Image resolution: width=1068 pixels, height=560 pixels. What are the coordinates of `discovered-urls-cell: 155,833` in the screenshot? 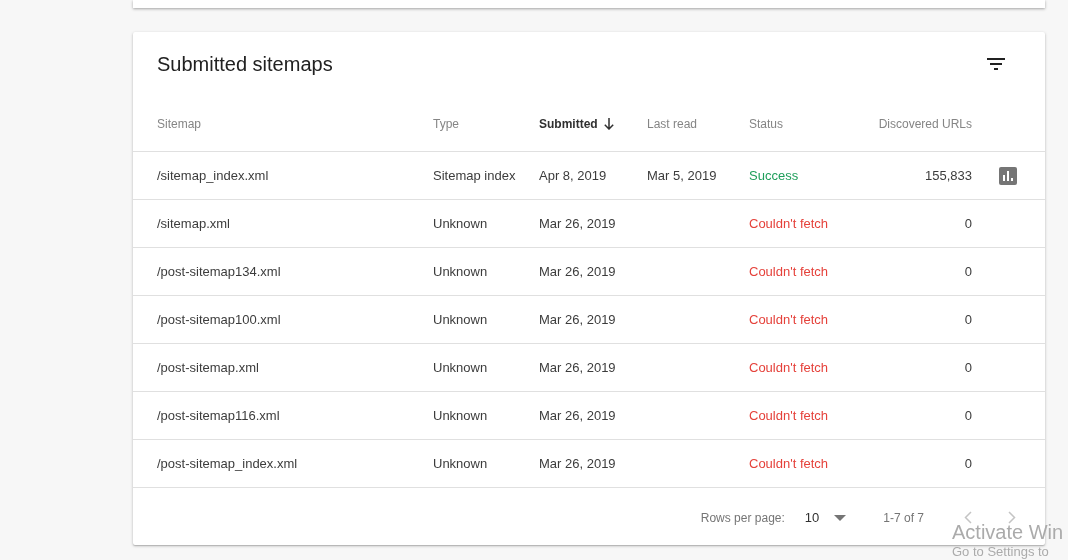 It's located at (948, 175).